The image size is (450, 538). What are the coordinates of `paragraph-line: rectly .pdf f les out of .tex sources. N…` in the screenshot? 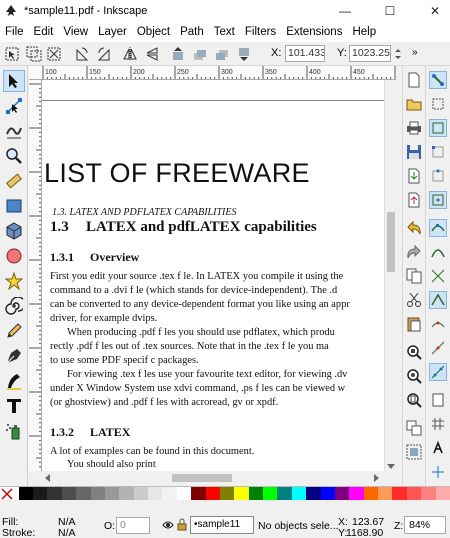 It's located at (189, 346).